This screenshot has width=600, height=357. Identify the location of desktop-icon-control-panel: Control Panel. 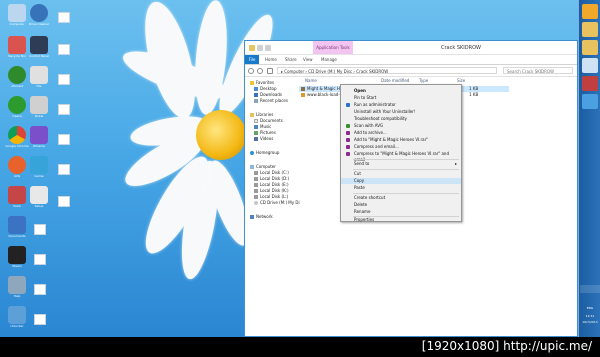
(39, 47).